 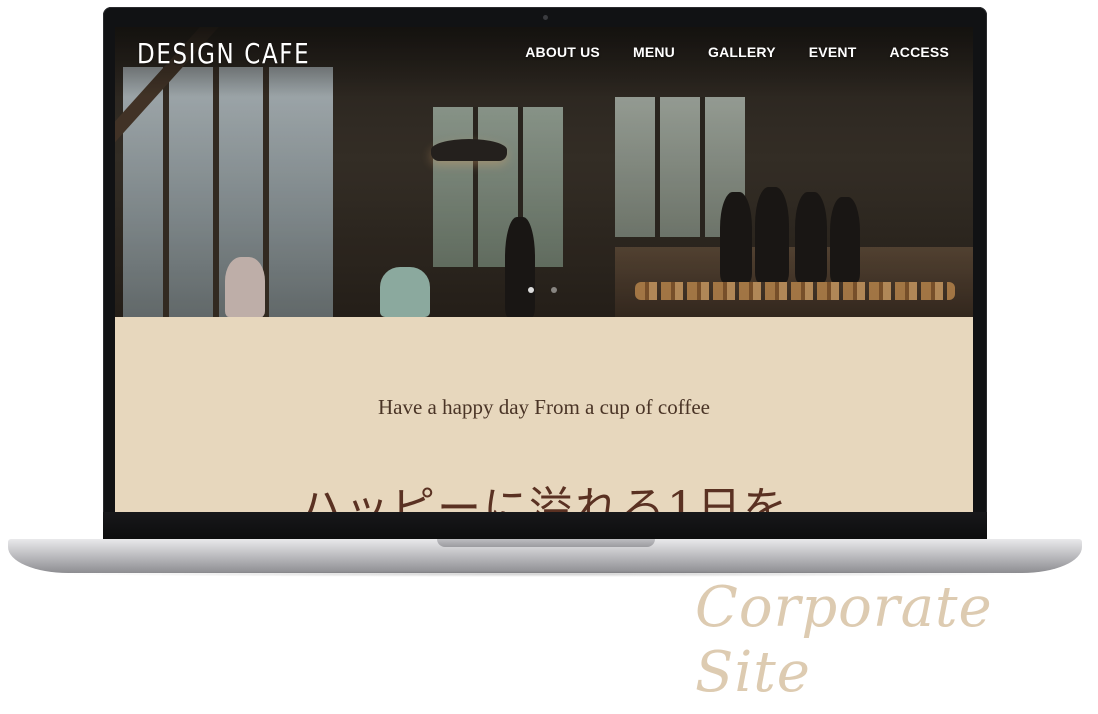 I want to click on hero-tagline: Have a happy day From a cup of coffee, so click(x=544, y=407).